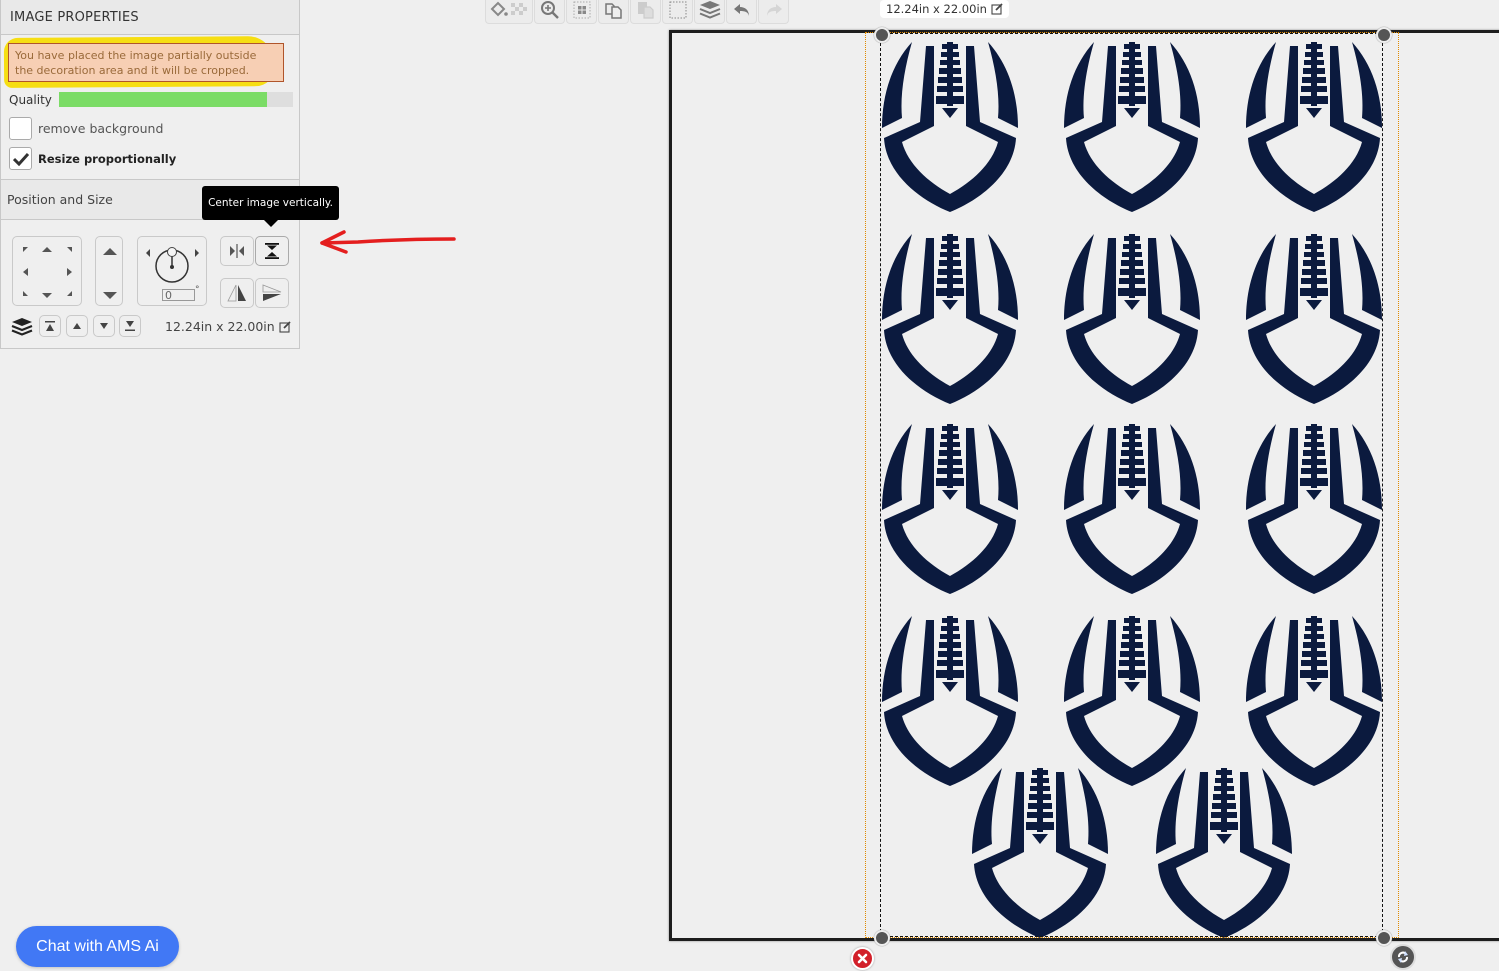 This screenshot has height=971, width=1499. I want to click on center-horizontal-icon, so click(237, 251).